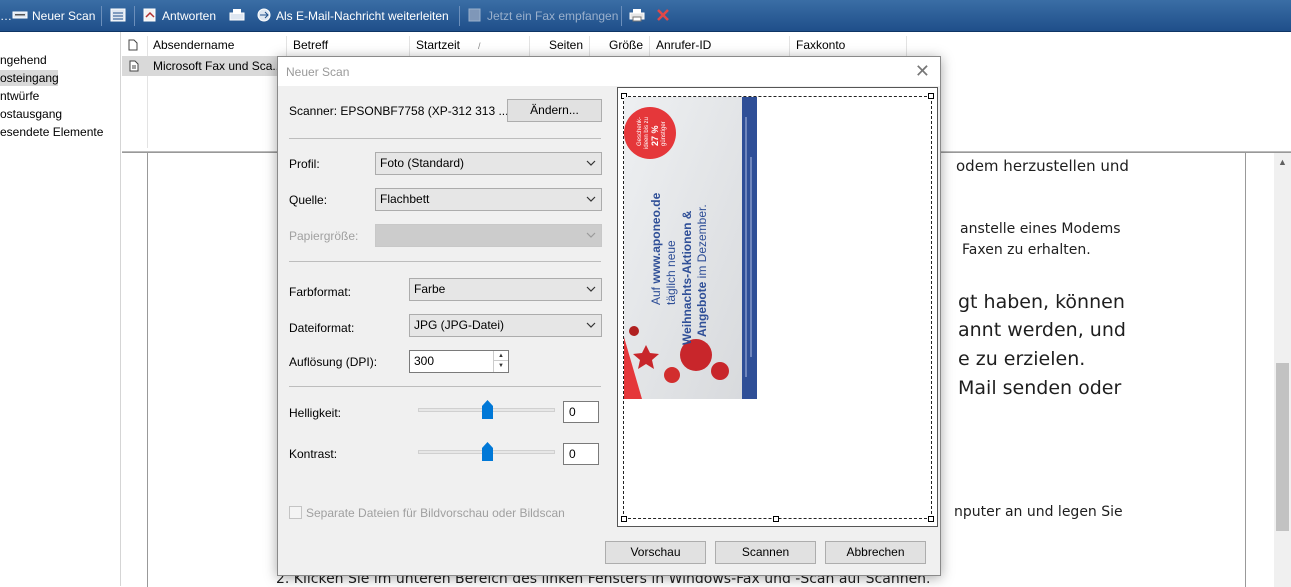 This screenshot has height=587, width=1291. What do you see at coordinates (848, 46) in the screenshot?
I see `column-header-fax-account: Faxkonto` at bounding box center [848, 46].